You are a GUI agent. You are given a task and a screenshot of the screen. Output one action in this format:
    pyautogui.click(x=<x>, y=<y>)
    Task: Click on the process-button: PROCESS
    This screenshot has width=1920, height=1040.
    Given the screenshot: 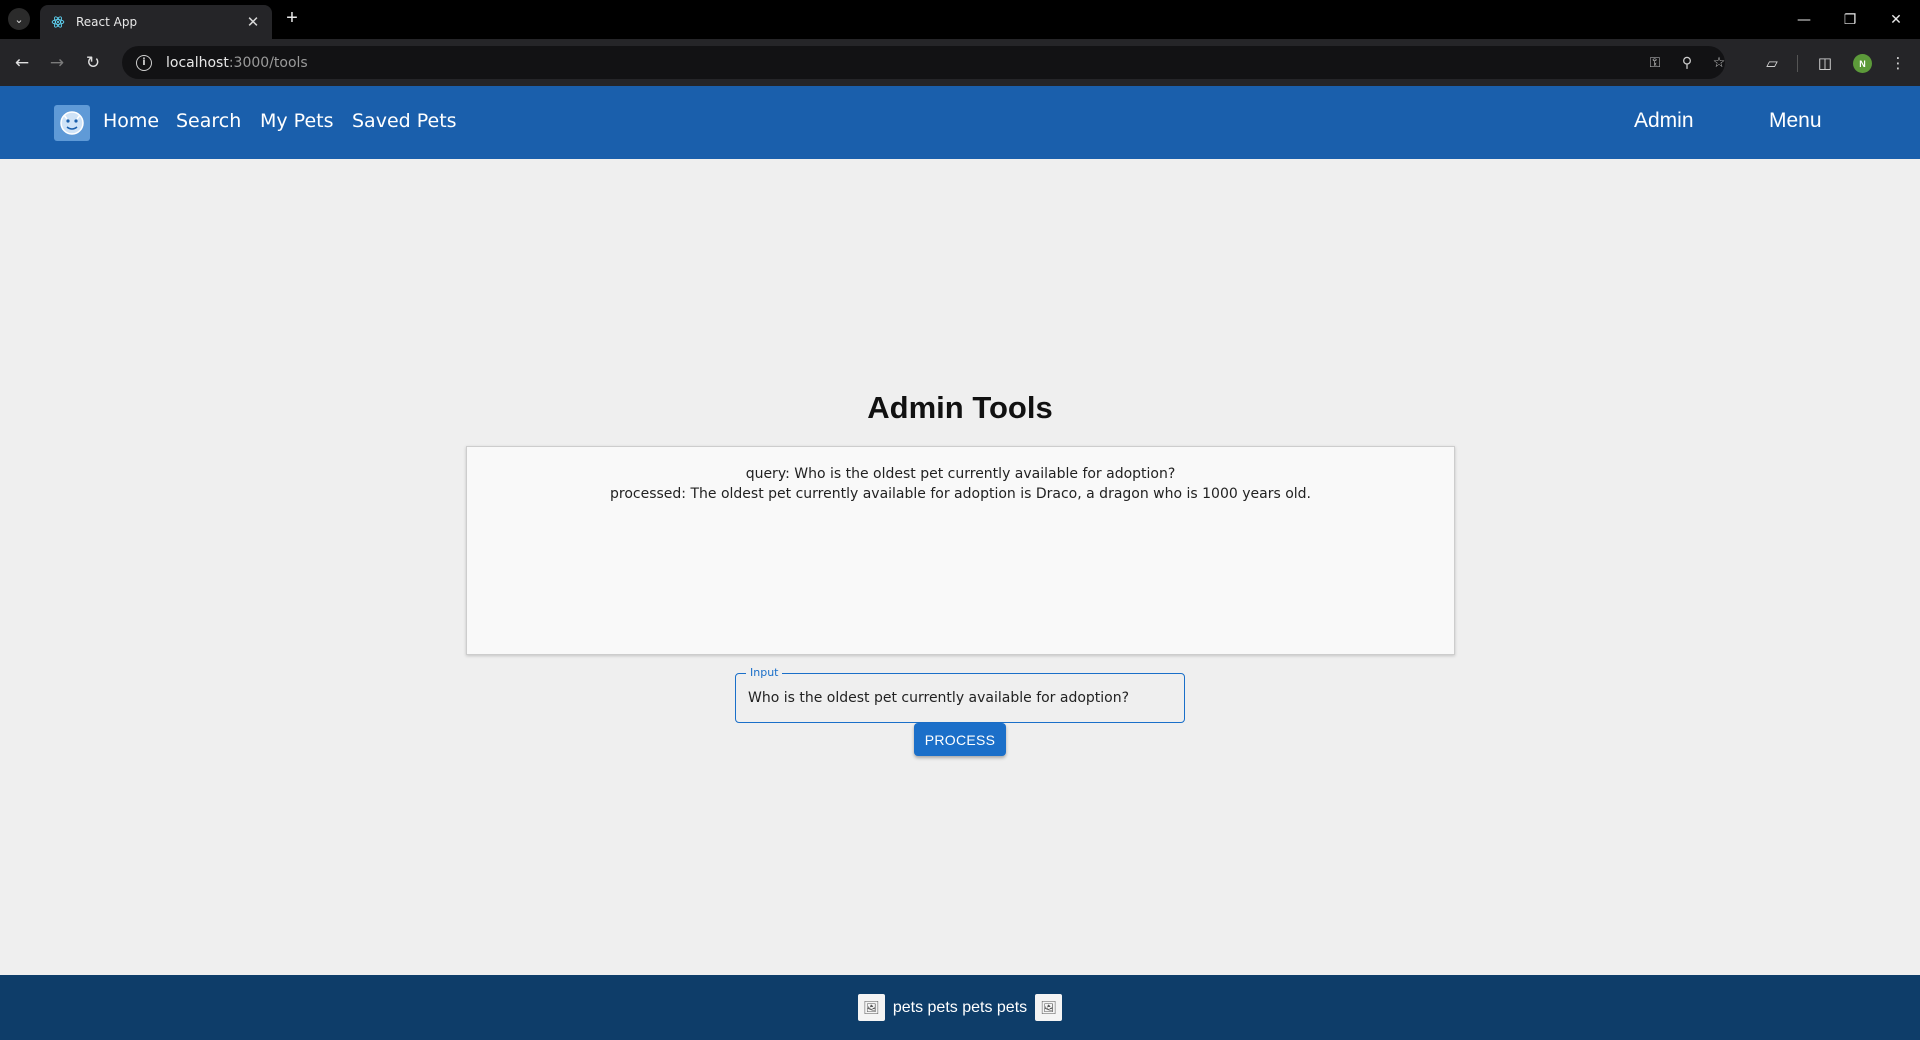 What is the action you would take?
    pyautogui.click(x=960, y=739)
    